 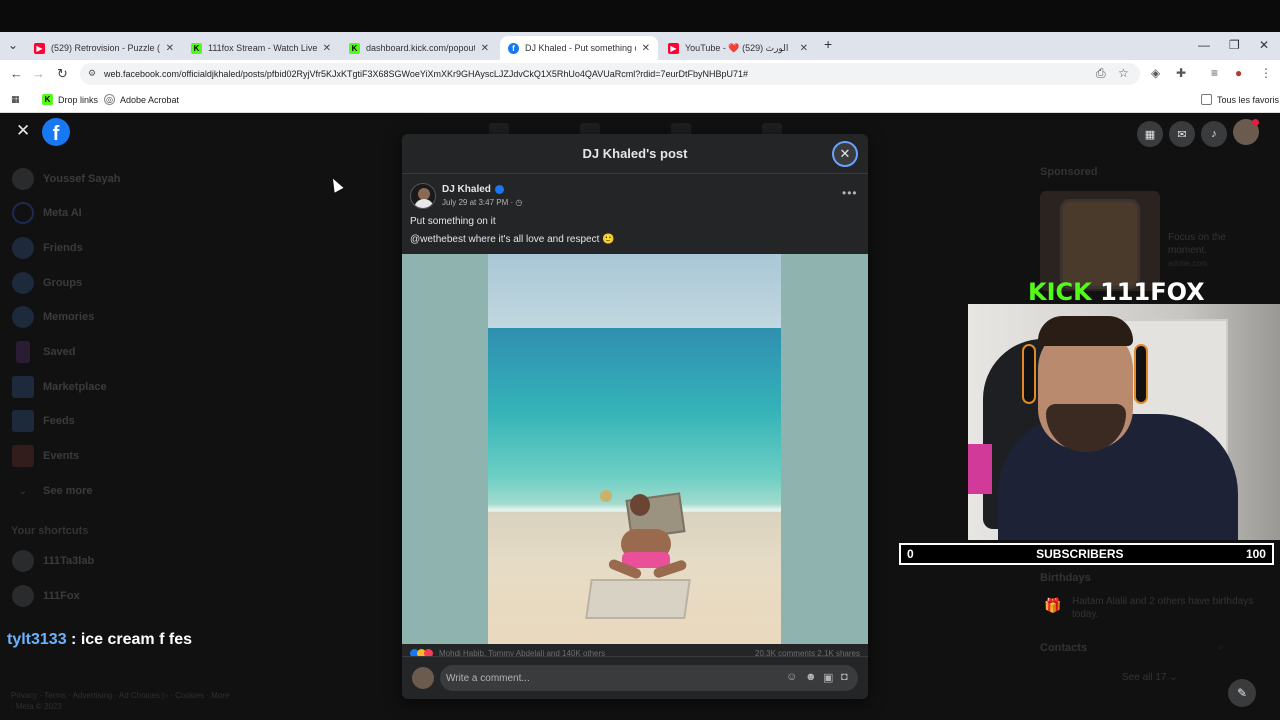 What do you see at coordinates (1204, 45) in the screenshot?
I see `minimize-icon: —` at bounding box center [1204, 45].